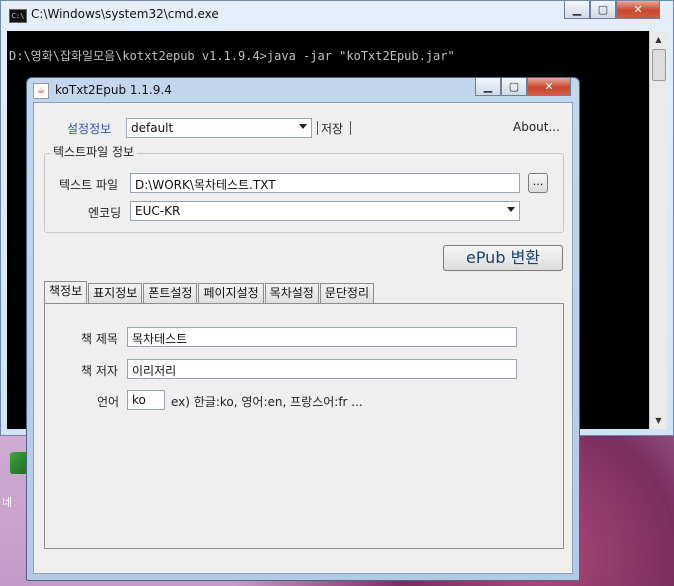 The image size is (674, 586). I want to click on epub-convert-button: ePub 변환, so click(503, 258).